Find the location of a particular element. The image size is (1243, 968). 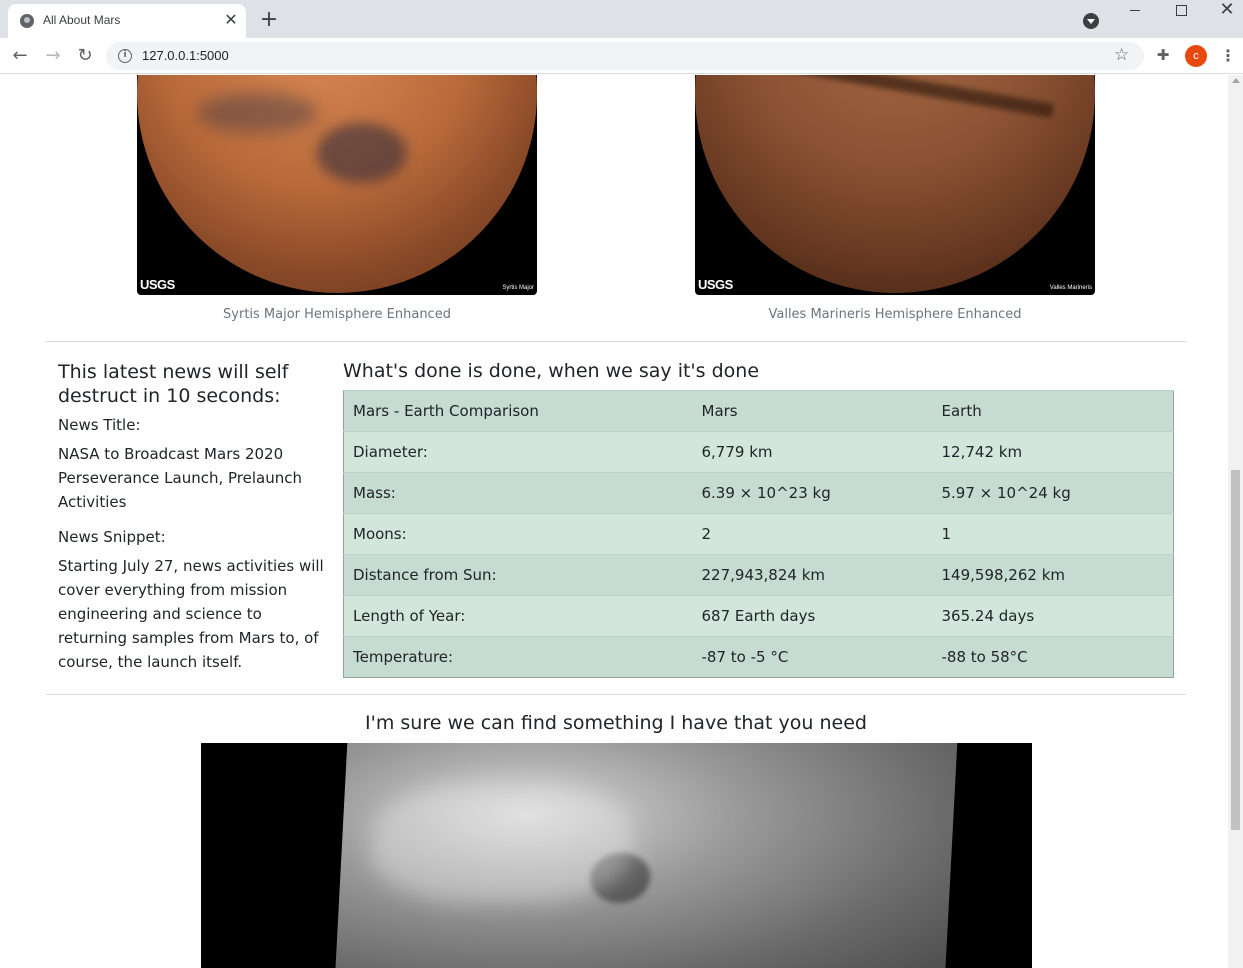

table-cell: 6.39 × 10^23 kg is located at coordinates (812, 493).